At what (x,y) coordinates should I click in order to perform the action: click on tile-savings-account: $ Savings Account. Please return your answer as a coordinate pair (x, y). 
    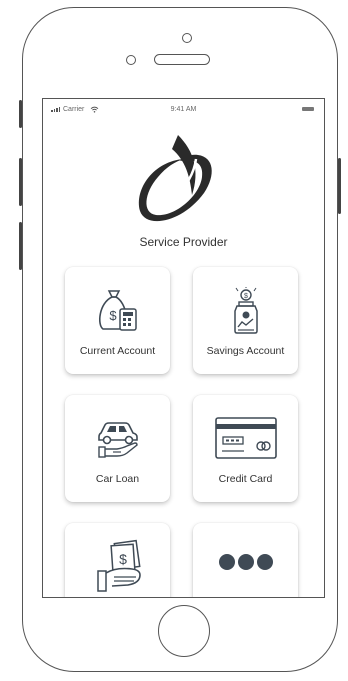
    Looking at the image, I should click on (245, 320).